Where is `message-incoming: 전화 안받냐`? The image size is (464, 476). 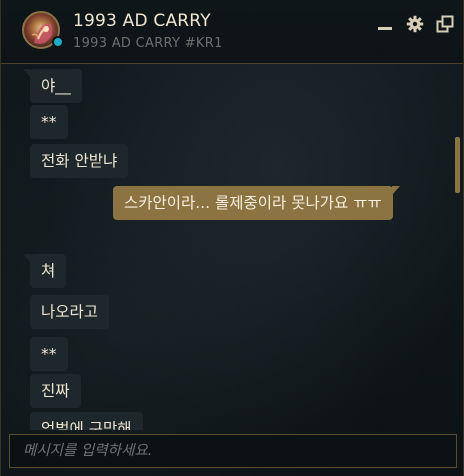
message-incoming: 전화 안받냐 is located at coordinates (79, 161).